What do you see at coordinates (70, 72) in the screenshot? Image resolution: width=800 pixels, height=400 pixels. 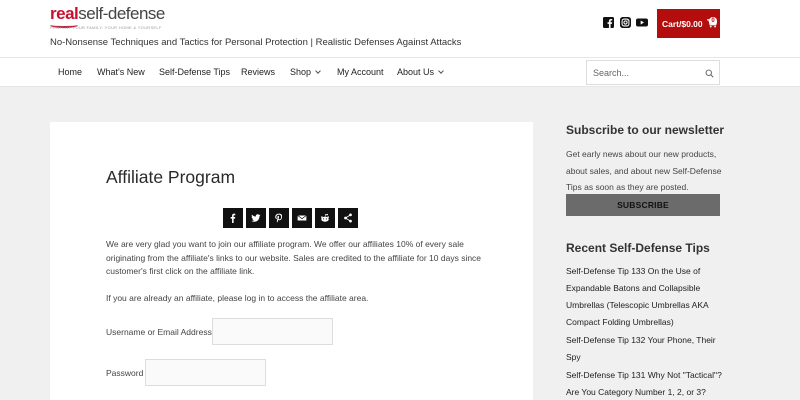 I see `nav-item-home: Home` at bounding box center [70, 72].